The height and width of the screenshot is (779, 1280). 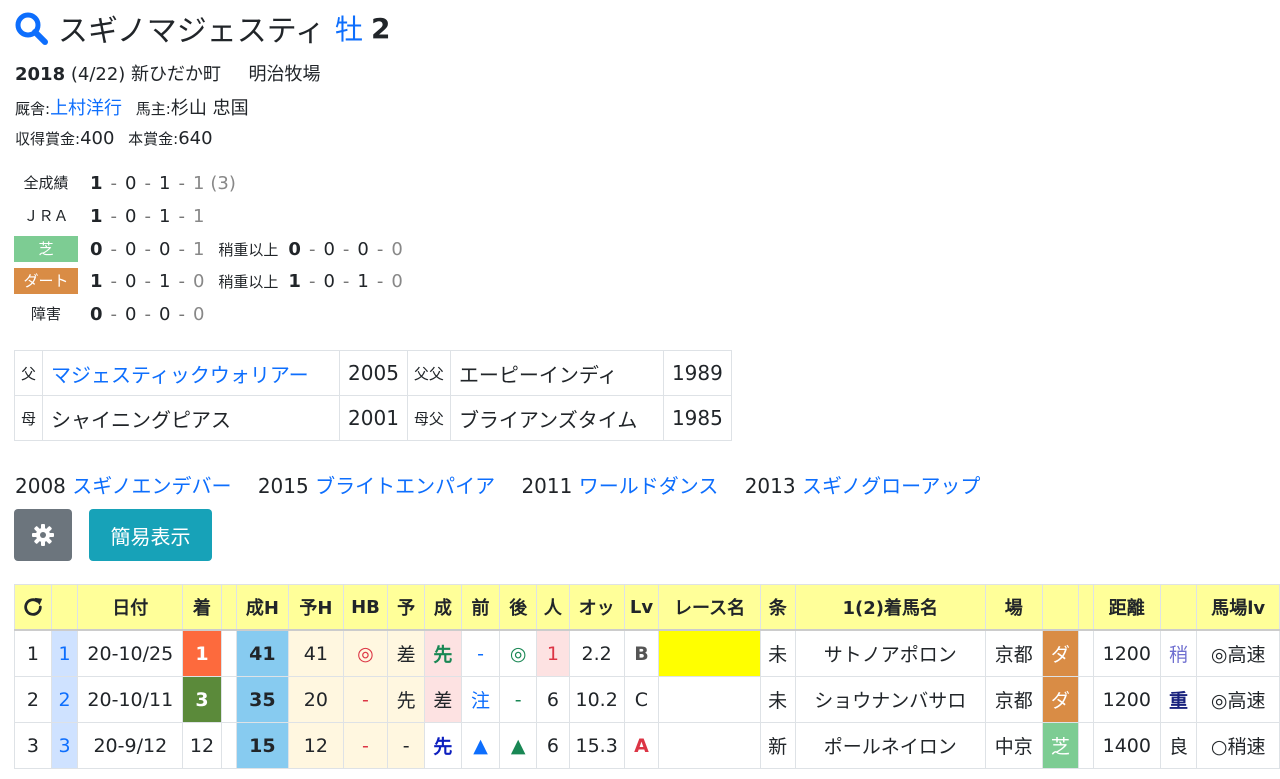 I want to click on col-hb: HB, so click(x=365, y=607).